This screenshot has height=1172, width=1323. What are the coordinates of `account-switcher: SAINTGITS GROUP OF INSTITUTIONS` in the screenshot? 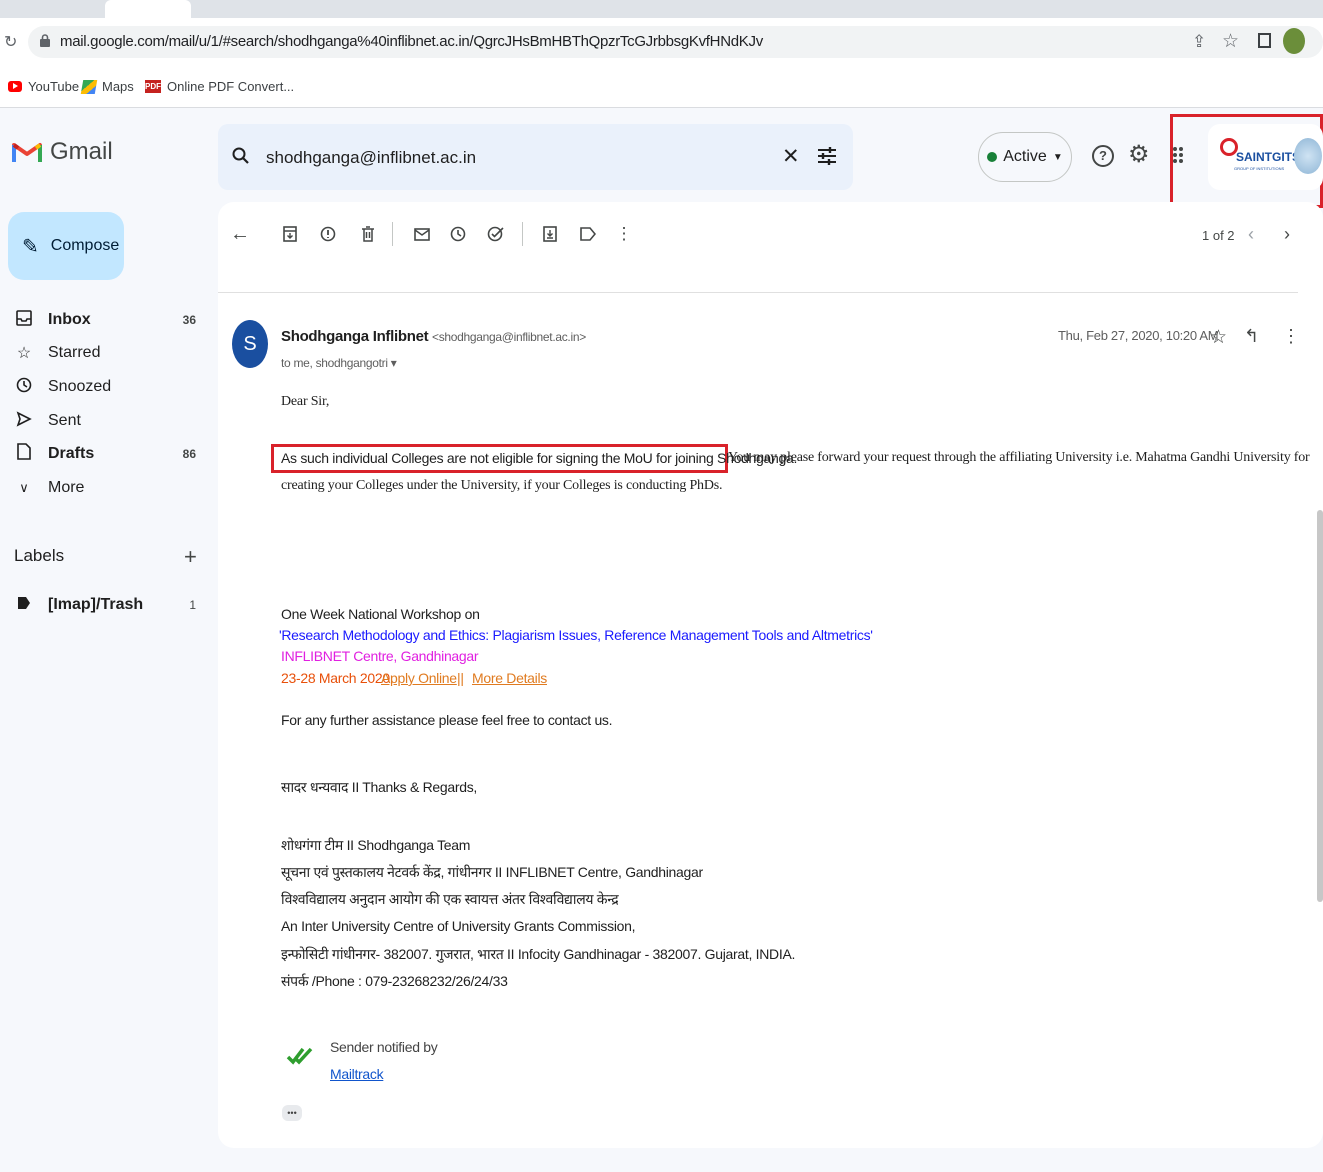 It's located at (1265, 157).